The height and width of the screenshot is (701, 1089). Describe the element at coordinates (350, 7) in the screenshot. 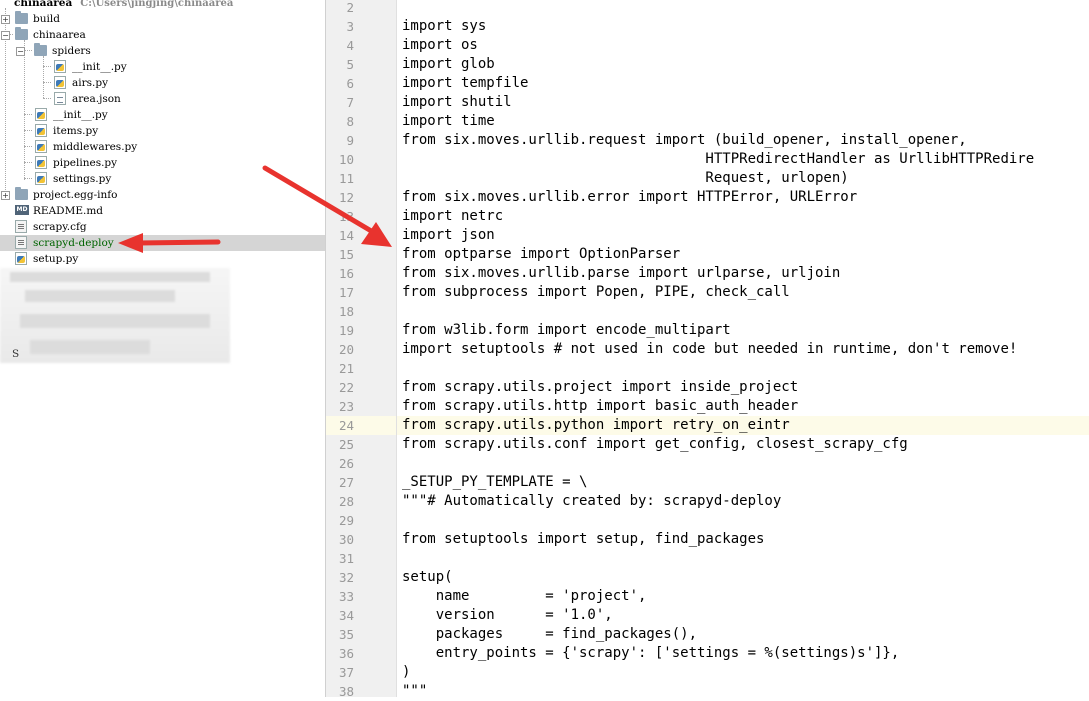

I see `line-number: 2` at that location.